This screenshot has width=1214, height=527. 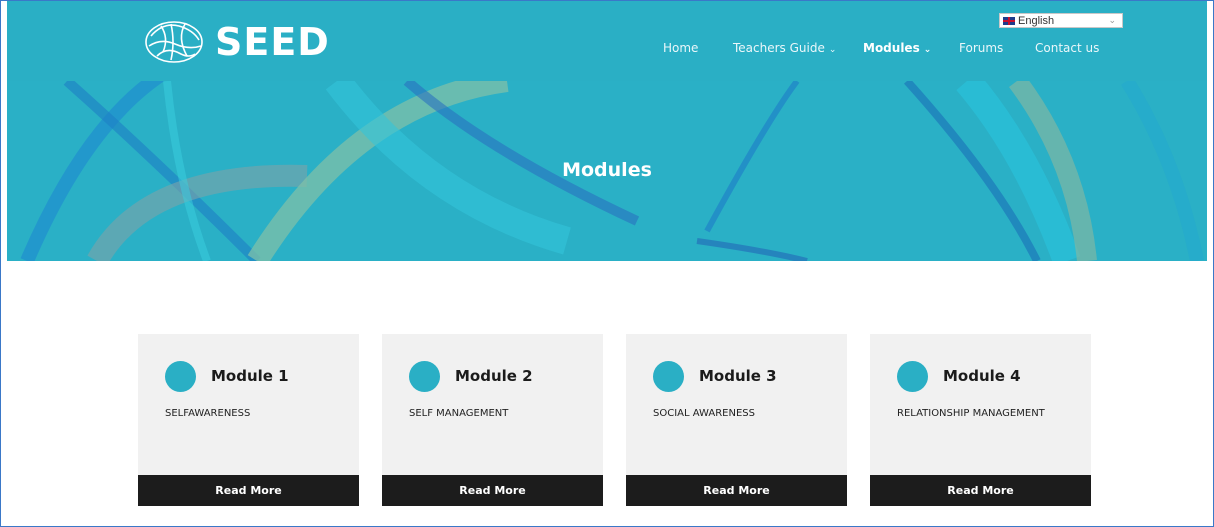 I want to click on module-title: Module 4, so click(x=982, y=376).